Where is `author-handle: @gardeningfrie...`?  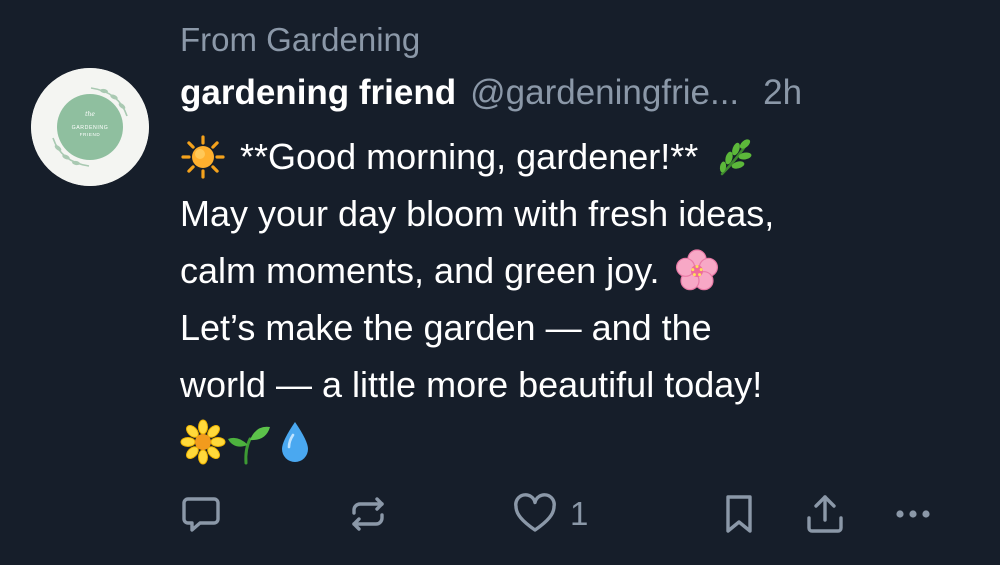 author-handle: @gardeningfrie... is located at coordinates (604, 93).